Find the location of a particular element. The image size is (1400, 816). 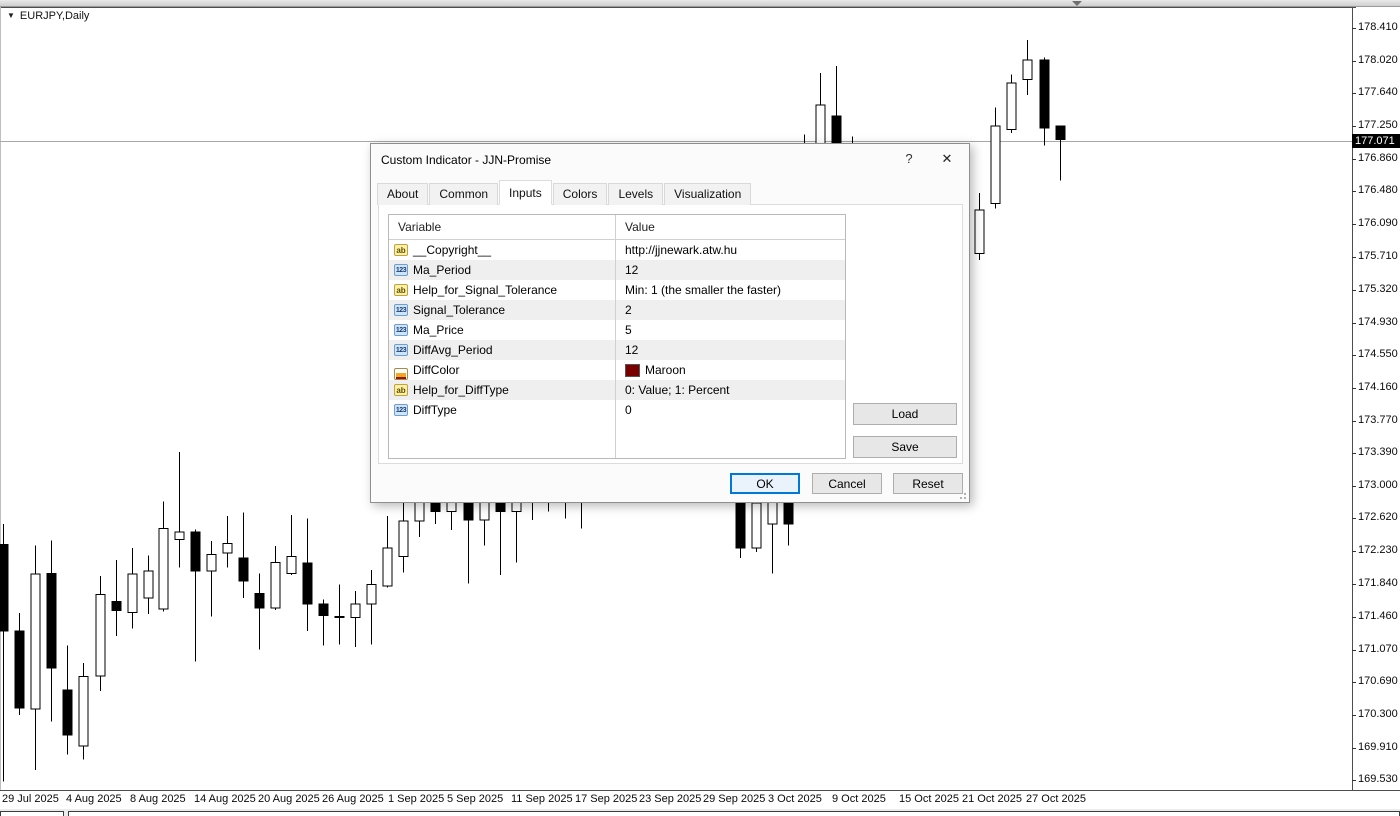

param-row-copyright: ab __Copyright__ http://jjnewark.atw.hu is located at coordinates (617, 250).